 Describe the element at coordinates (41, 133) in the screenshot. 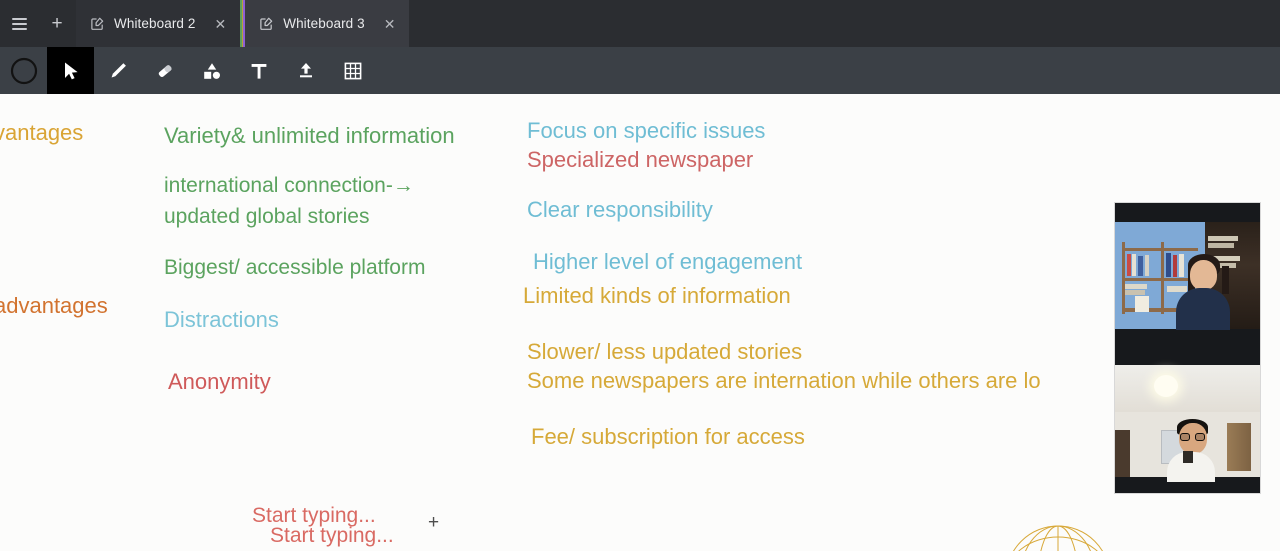

I see `whiteboard-note: vantages` at that location.